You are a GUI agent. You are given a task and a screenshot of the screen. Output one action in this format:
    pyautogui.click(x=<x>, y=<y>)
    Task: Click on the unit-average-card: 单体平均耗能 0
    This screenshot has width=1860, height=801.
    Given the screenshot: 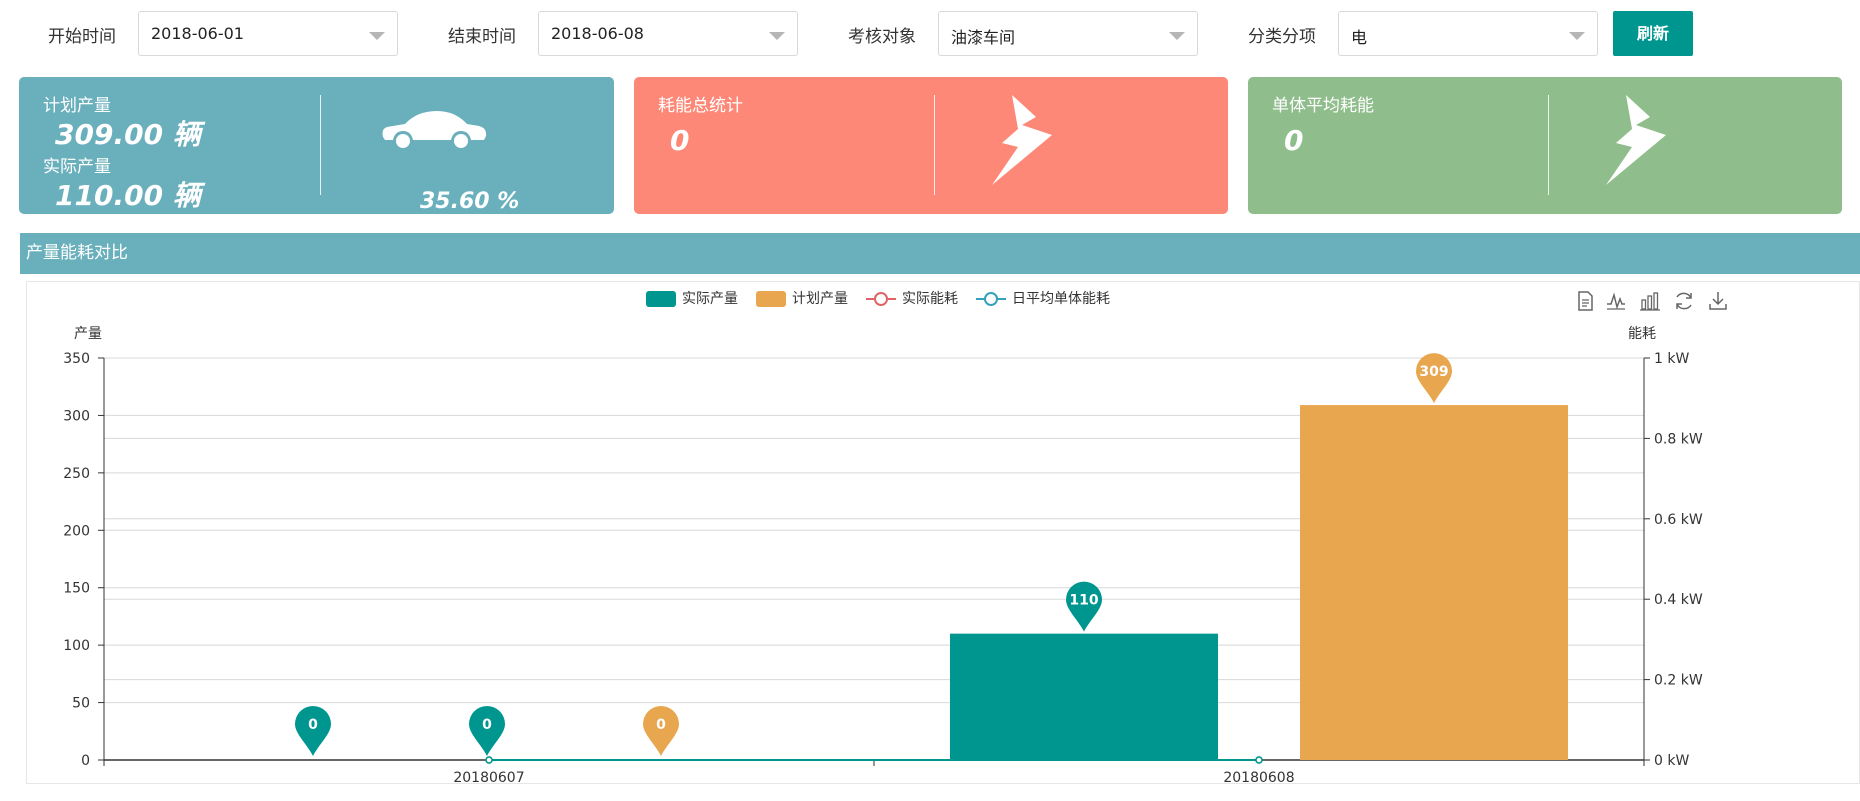 What is the action you would take?
    pyautogui.click(x=1545, y=145)
    